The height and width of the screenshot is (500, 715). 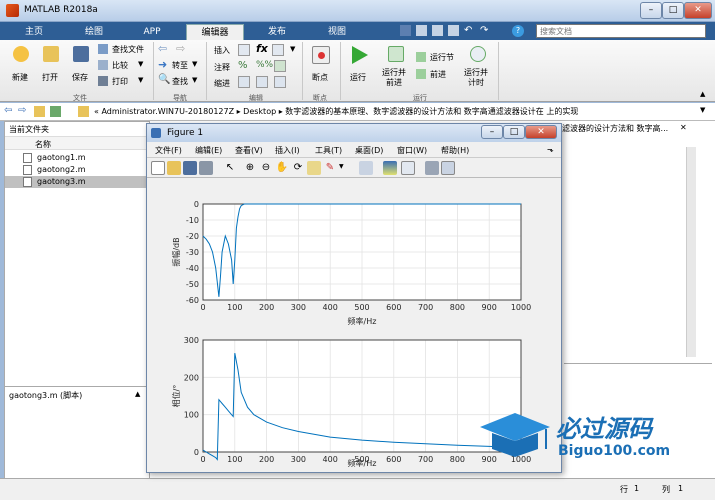 I want to click on back-forward-buttons: ⇦ ⇨, so click(x=178, y=49).